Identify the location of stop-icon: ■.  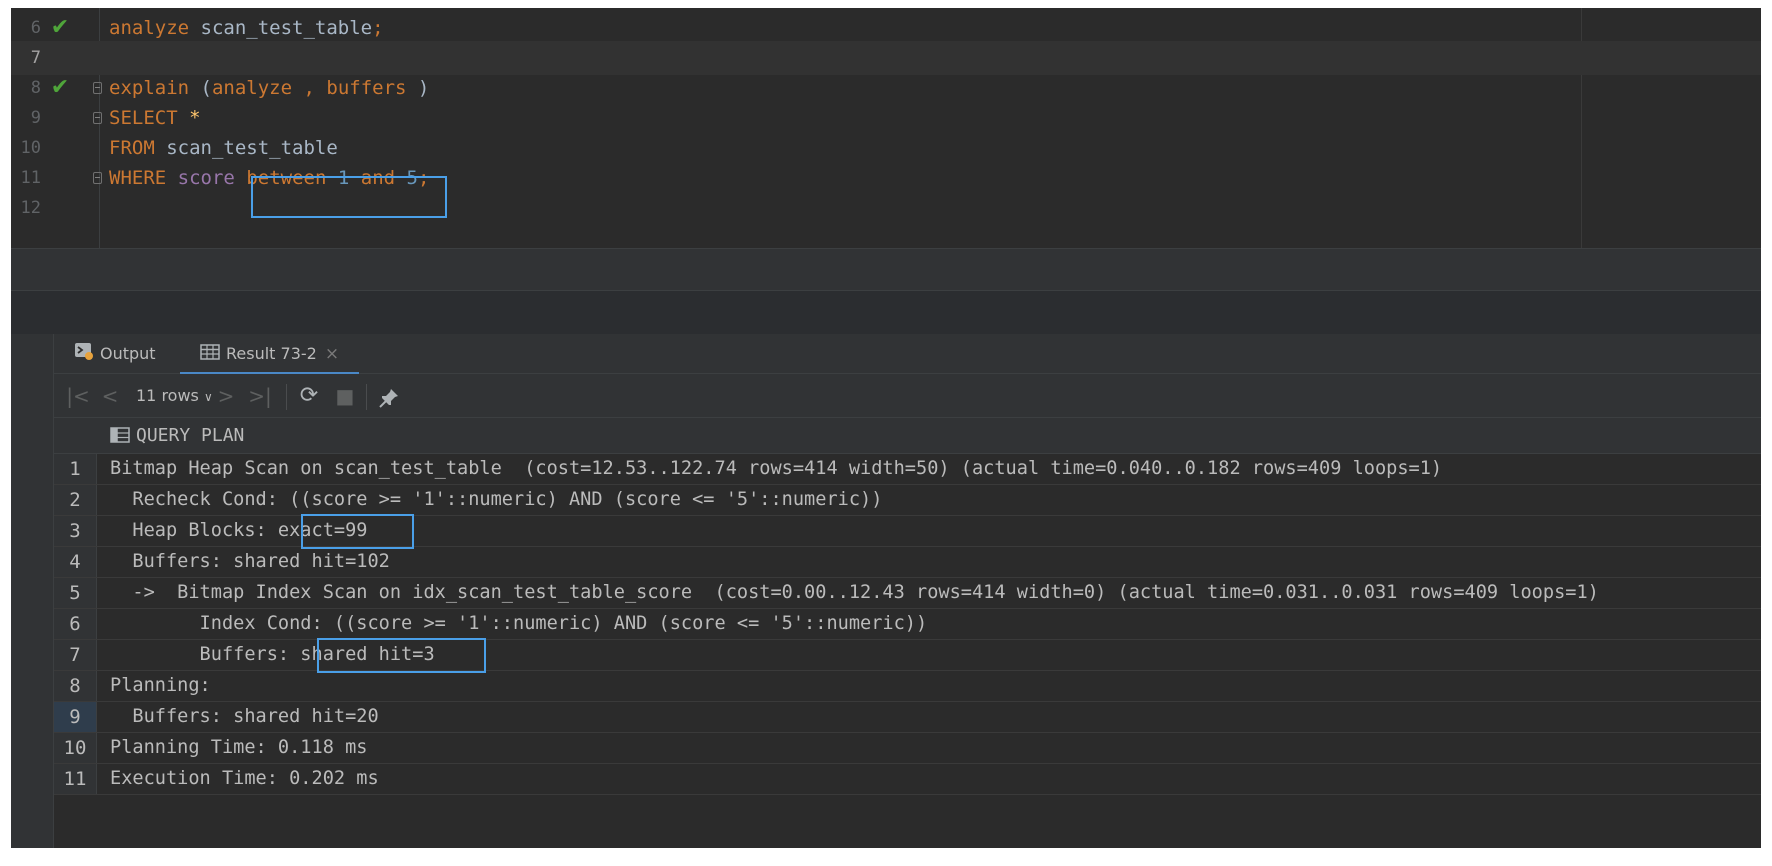
(345, 396).